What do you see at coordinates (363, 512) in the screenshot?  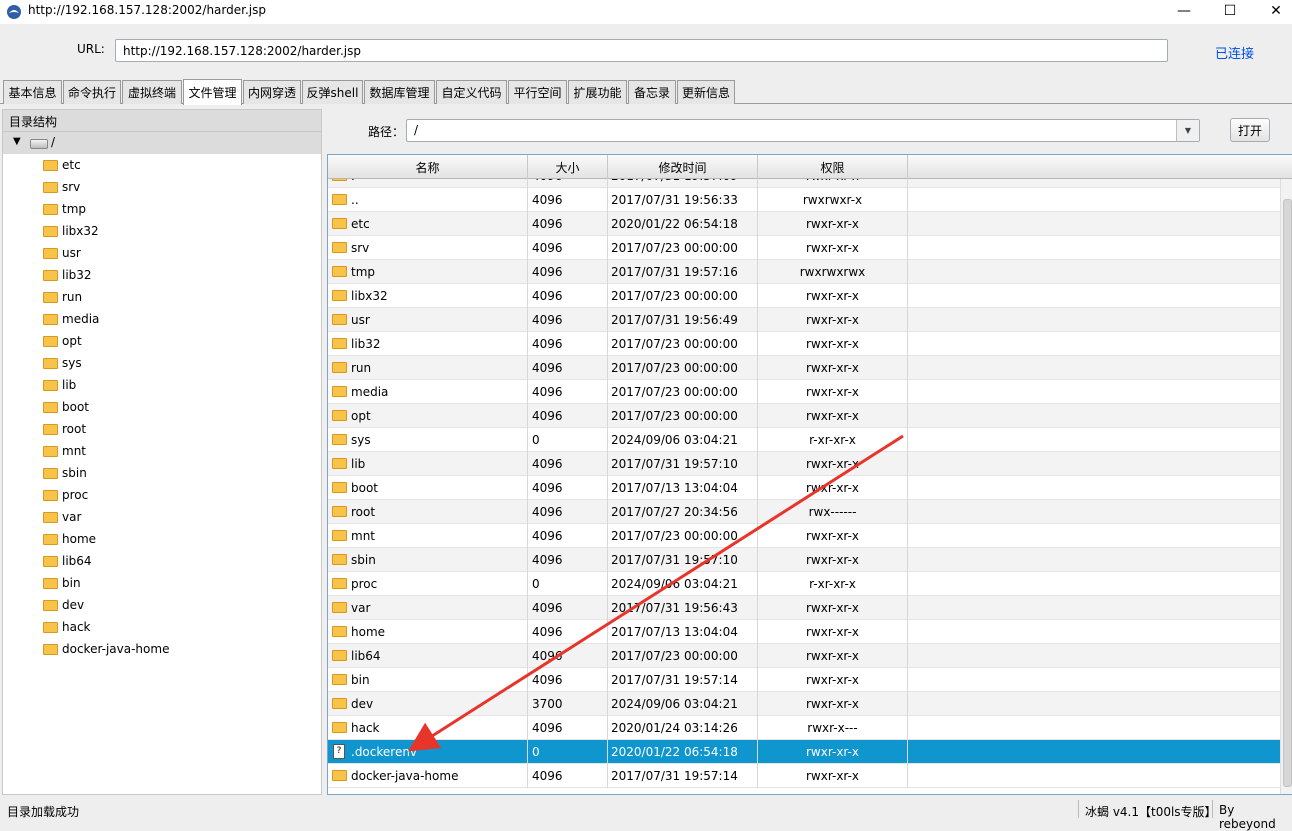 I see `cell-name-text: root` at bounding box center [363, 512].